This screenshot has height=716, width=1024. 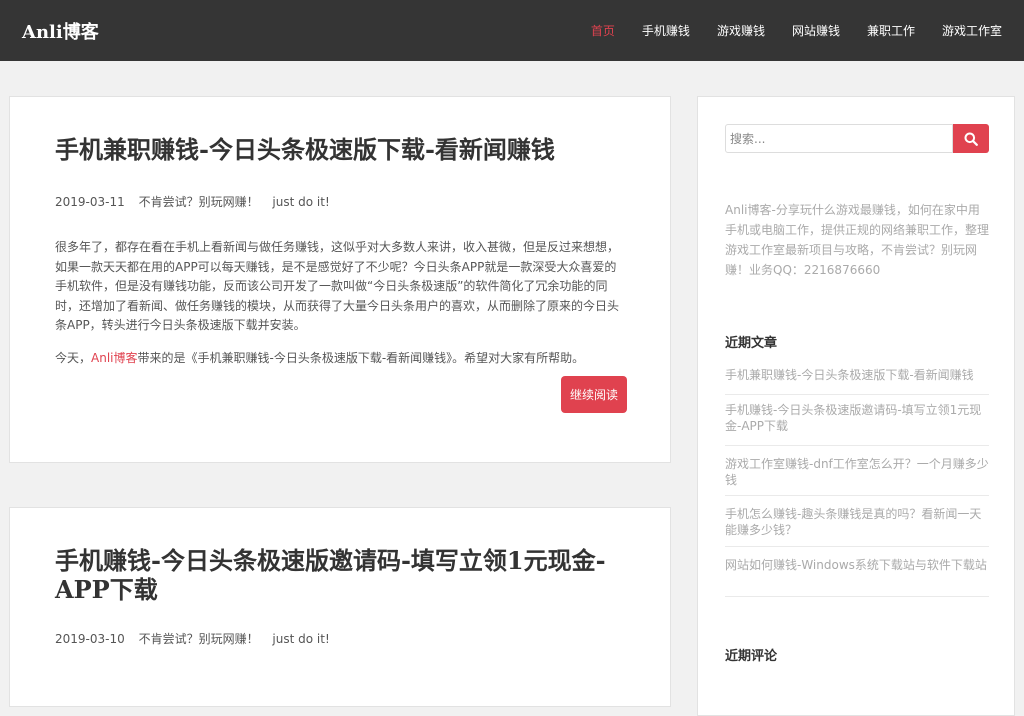 I want to click on nav-part-time: 兼职工作, so click(x=891, y=30).